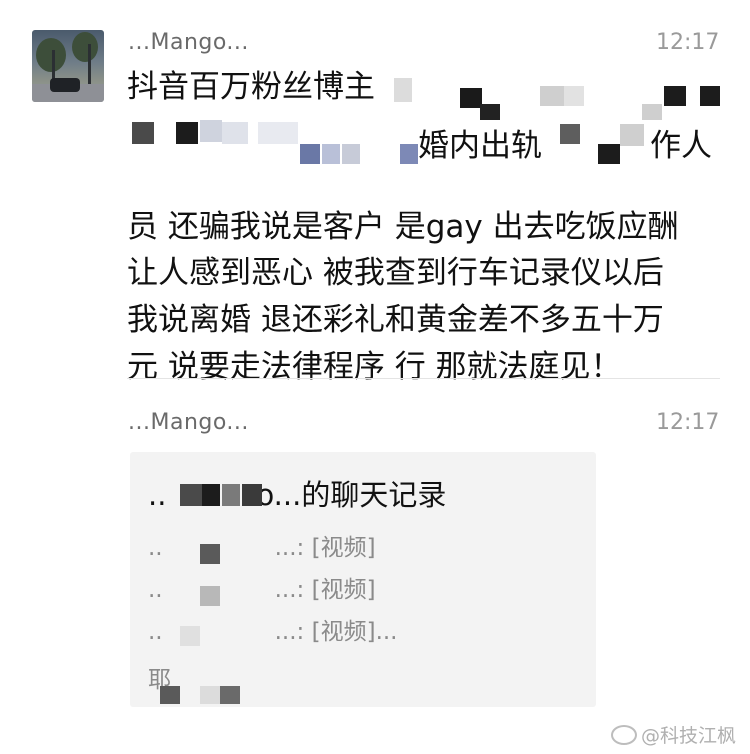 Image resolution: width=750 pixels, height=754 pixels. What do you see at coordinates (395, 273) in the screenshot?
I see `text-line-5: 让人感到恶心 被我查到行车记录仪以后` at bounding box center [395, 273].